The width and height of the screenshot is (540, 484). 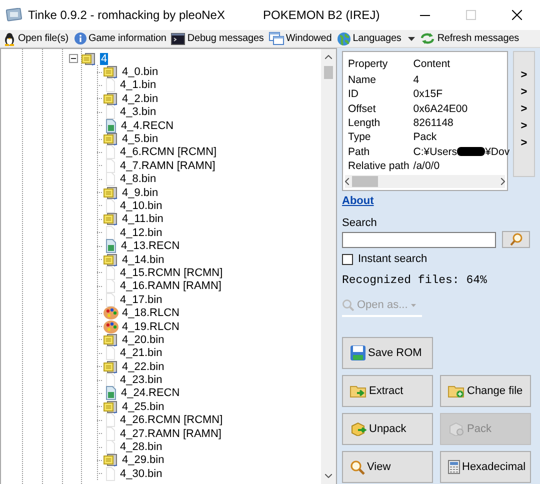 I want to click on tree-item: 4_5.bin, so click(x=140, y=139).